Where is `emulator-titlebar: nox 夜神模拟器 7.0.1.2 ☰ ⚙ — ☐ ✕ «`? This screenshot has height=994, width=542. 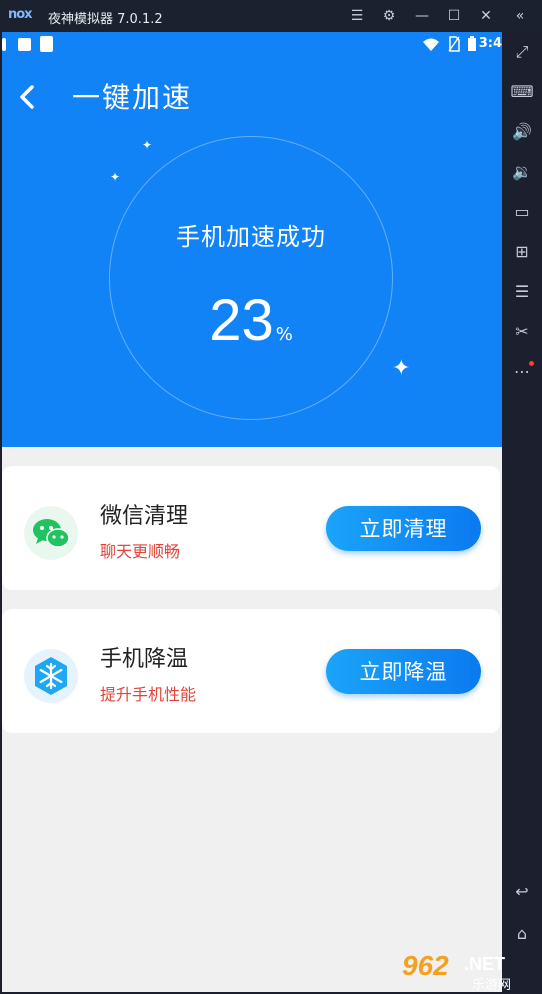
emulator-titlebar: nox 夜神模拟器 7.0.1.2 ☰ ⚙ — ☐ ✕ « is located at coordinates (271, 16).